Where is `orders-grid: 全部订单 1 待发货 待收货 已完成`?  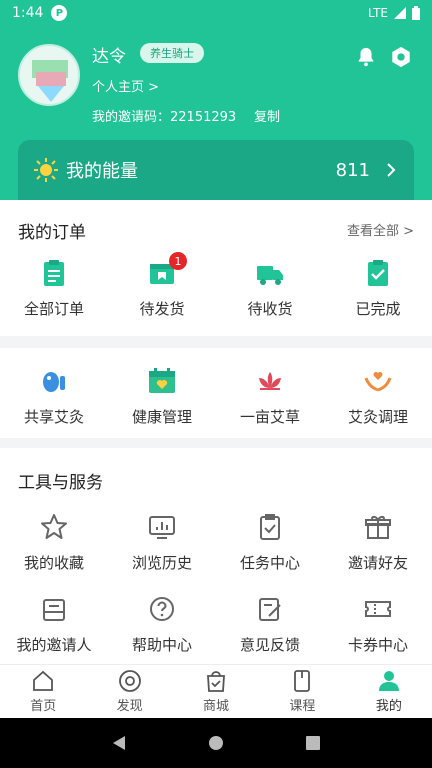
orders-grid: 全部订单 1 待发货 待收货 已完成 is located at coordinates (216, 285).